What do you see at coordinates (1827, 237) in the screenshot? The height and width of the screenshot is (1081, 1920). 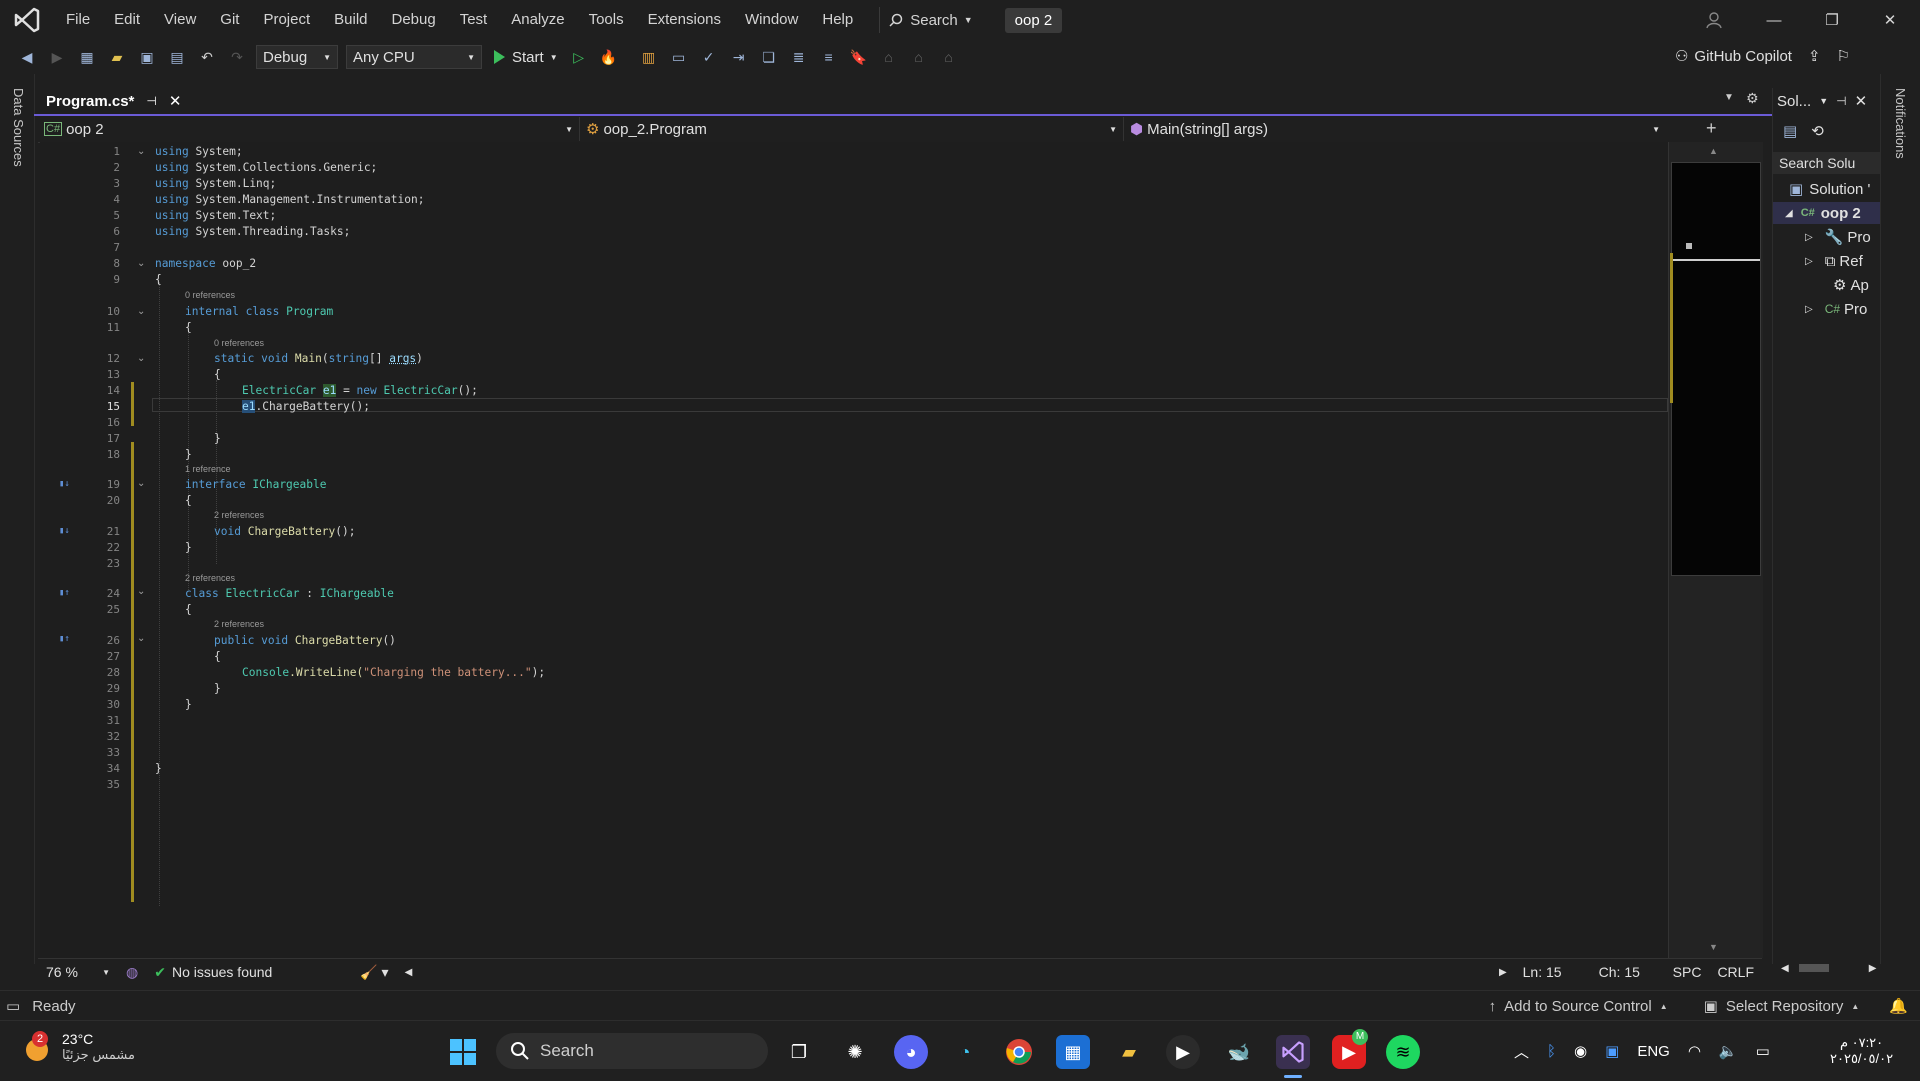 I see `tree-item-properties: ▷ 🔧 Pro` at bounding box center [1827, 237].